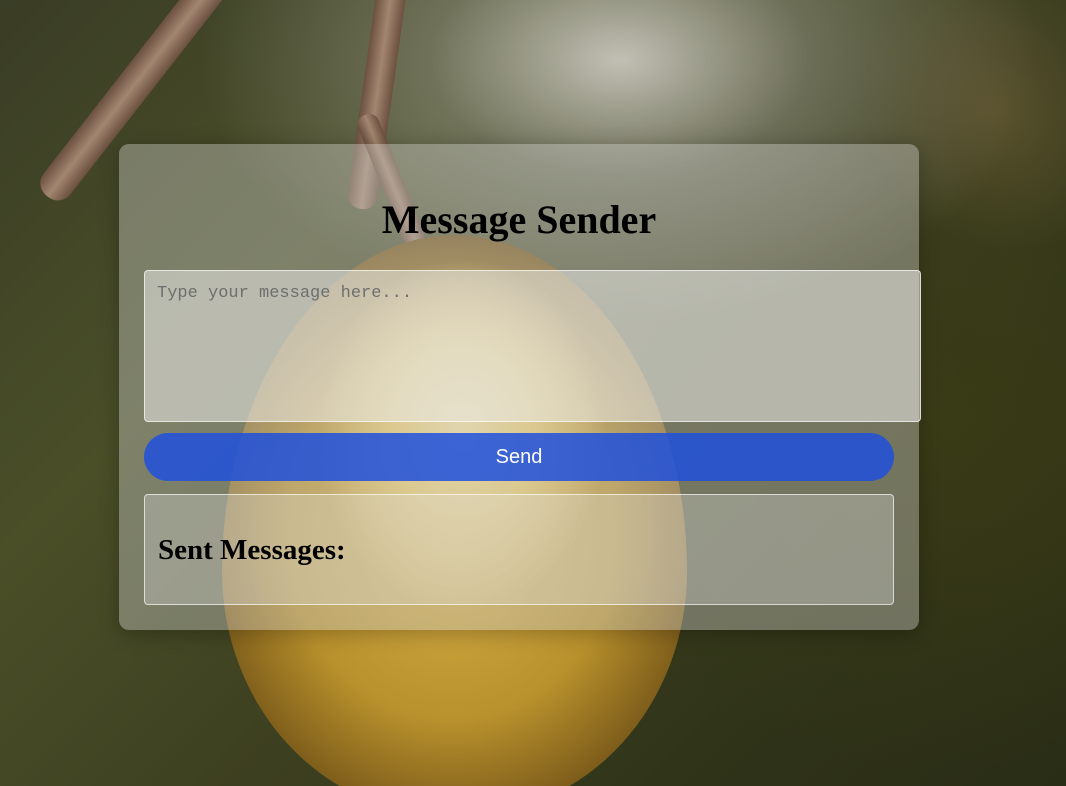  I want to click on send-button: Send, so click(519, 457).